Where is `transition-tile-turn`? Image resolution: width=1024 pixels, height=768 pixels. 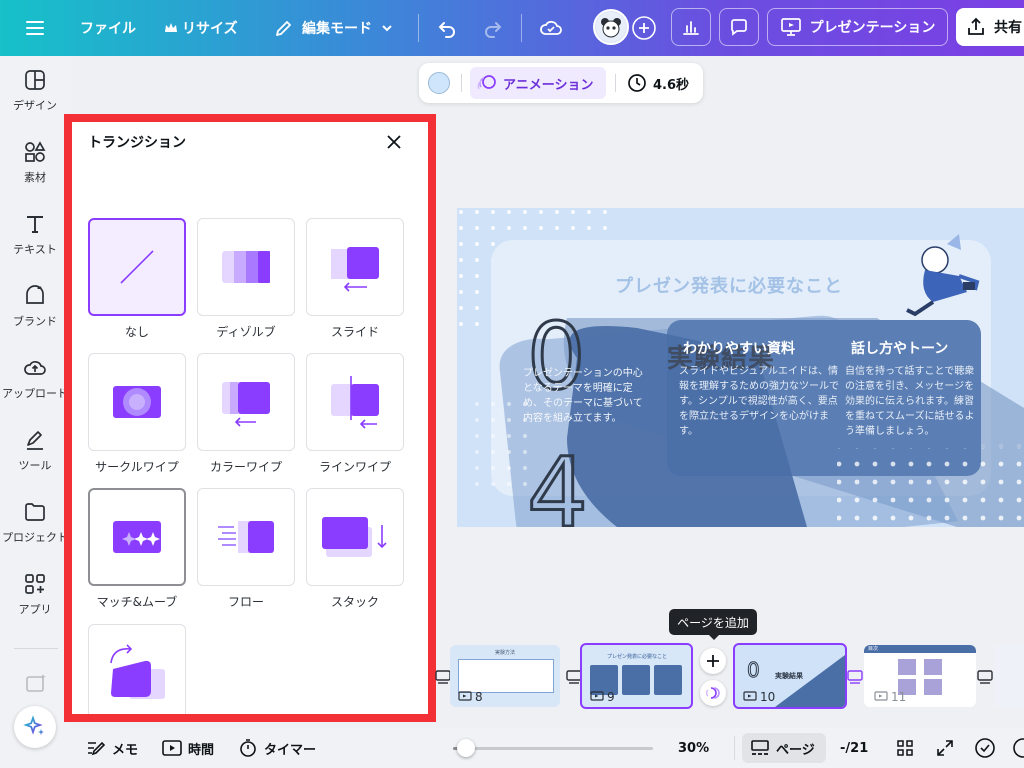 transition-tile-turn is located at coordinates (137, 669).